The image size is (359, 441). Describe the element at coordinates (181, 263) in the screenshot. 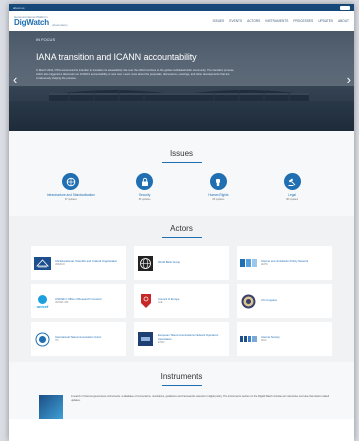

I see `actor-card: World Bank Group` at that location.